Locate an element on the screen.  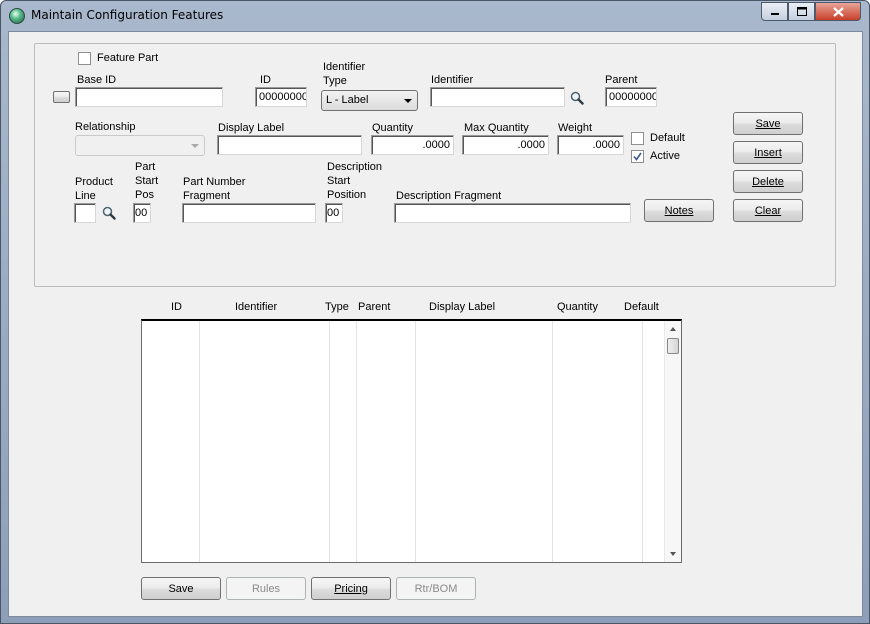
scrollbar-thumb is located at coordinates (673, 346).